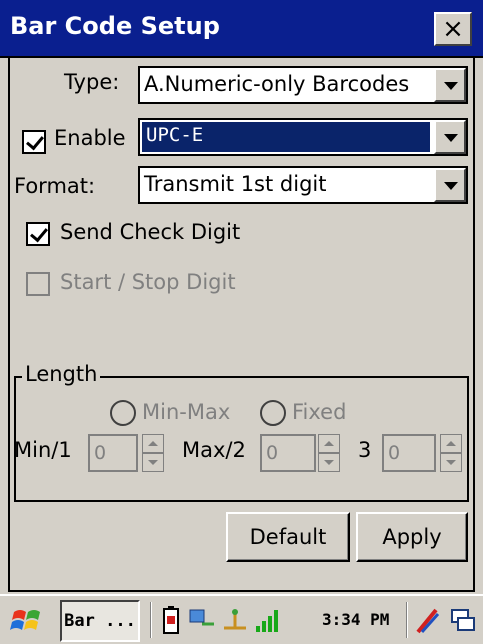 The image size is (483, 644). Describe the element at coordinates (429, 623) in the screenshot. I see `input-panel-icon` at that location.